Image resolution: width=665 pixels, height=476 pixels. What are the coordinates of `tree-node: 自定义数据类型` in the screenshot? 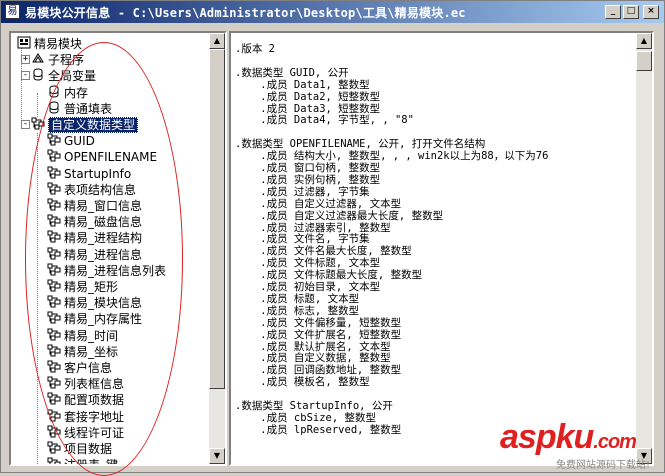 It's located at (85, 125).